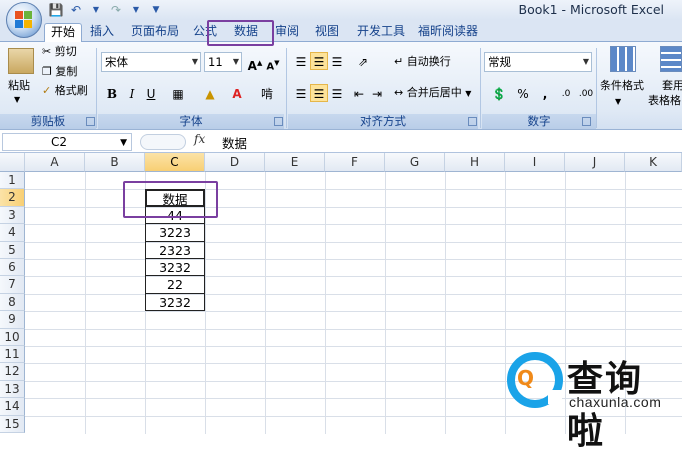 This screenshot has width=682, height=454. I want to click on copy-button: ❐ 复制, so click(59, 72).